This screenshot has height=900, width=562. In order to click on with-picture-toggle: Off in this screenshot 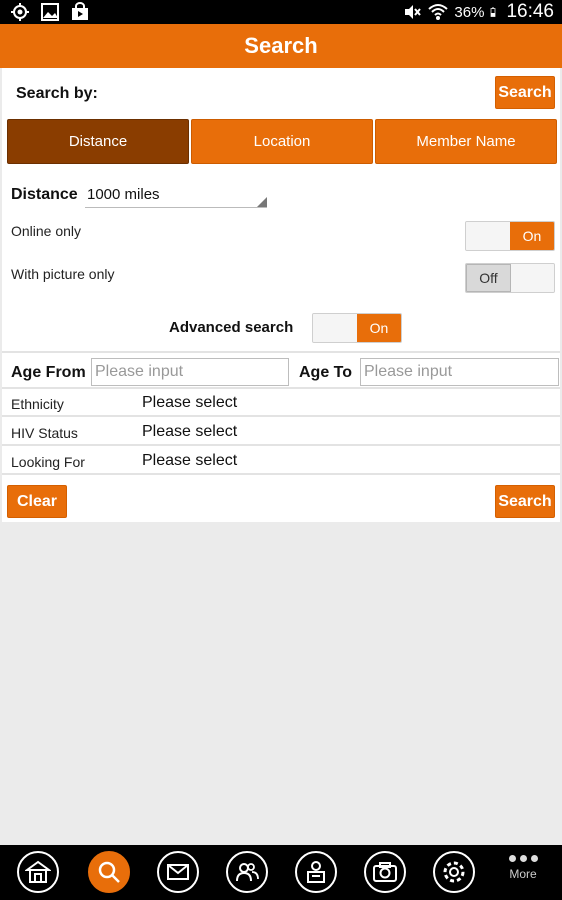, I will do `click(510, 278)`.